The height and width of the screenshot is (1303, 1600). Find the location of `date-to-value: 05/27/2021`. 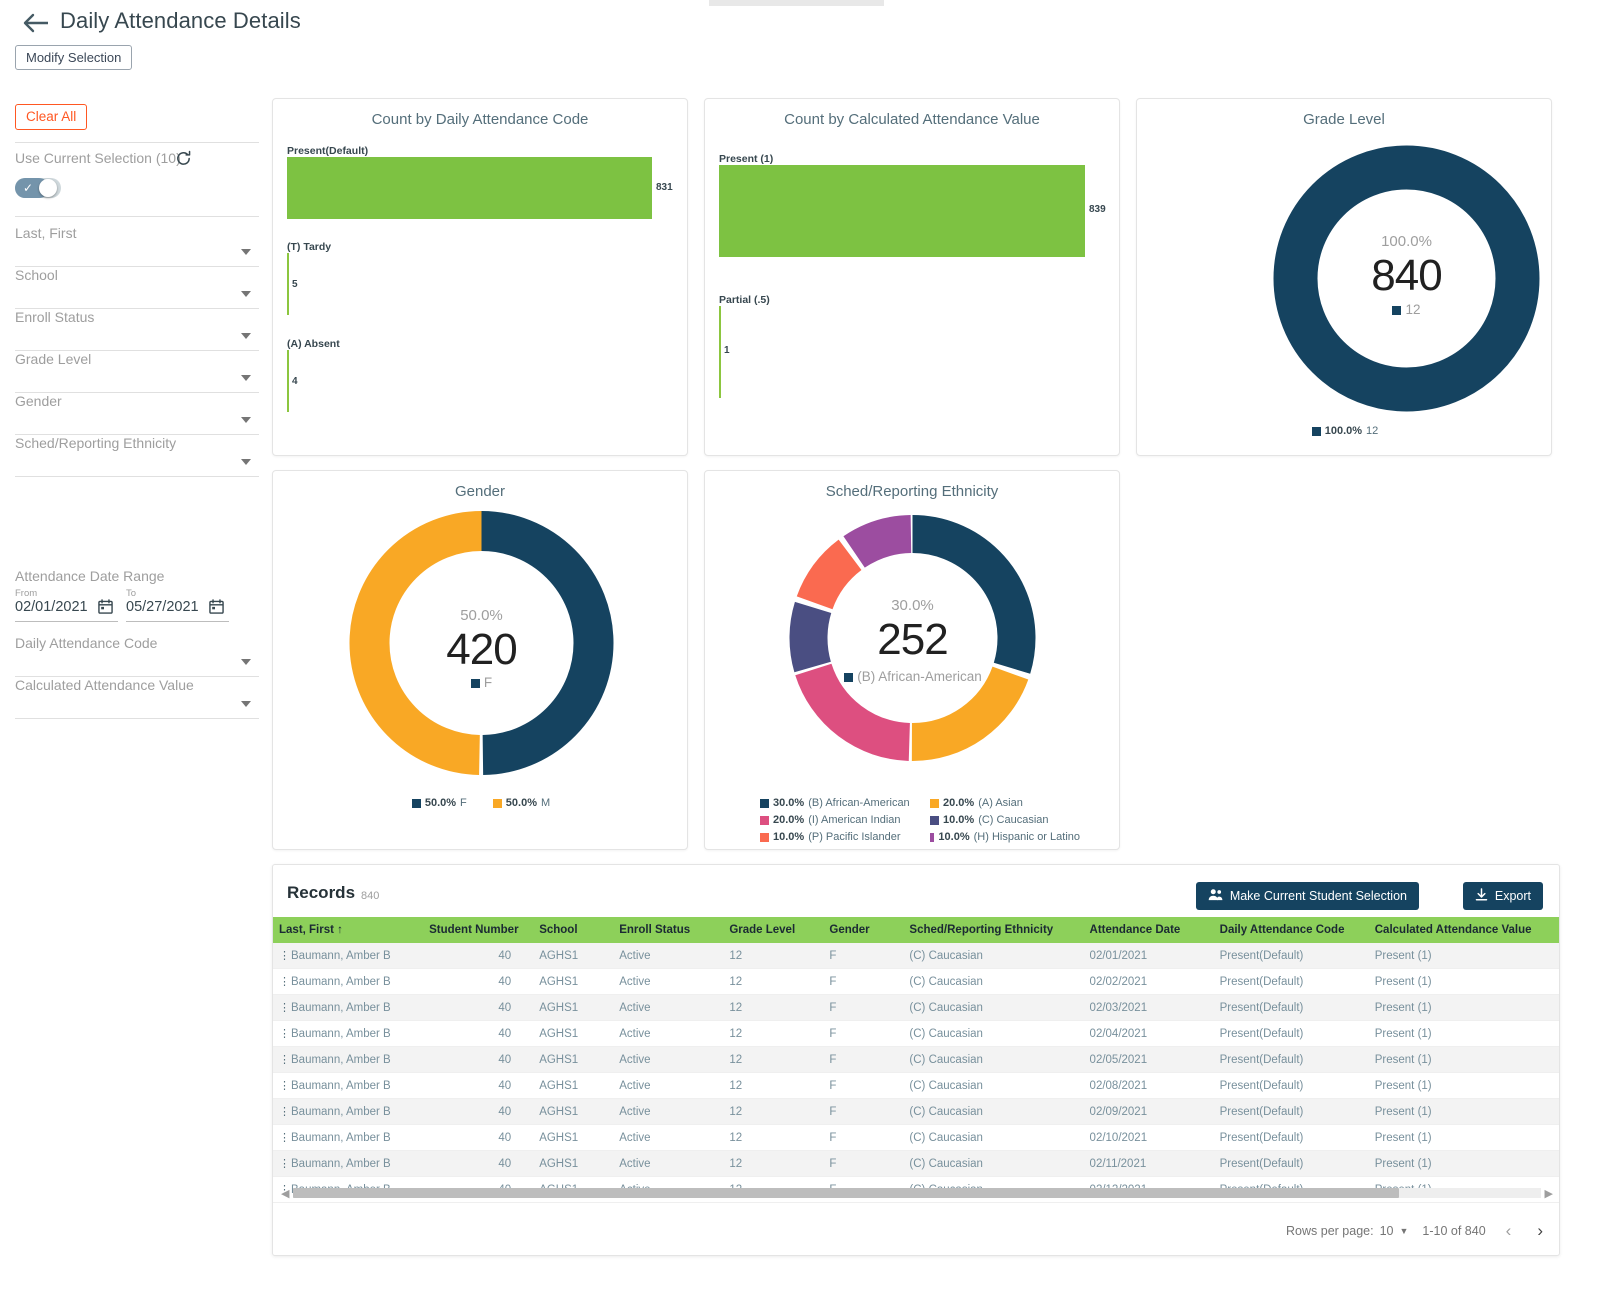

date-to-value: 05/27/2021 is located at coordinates (162, 607).